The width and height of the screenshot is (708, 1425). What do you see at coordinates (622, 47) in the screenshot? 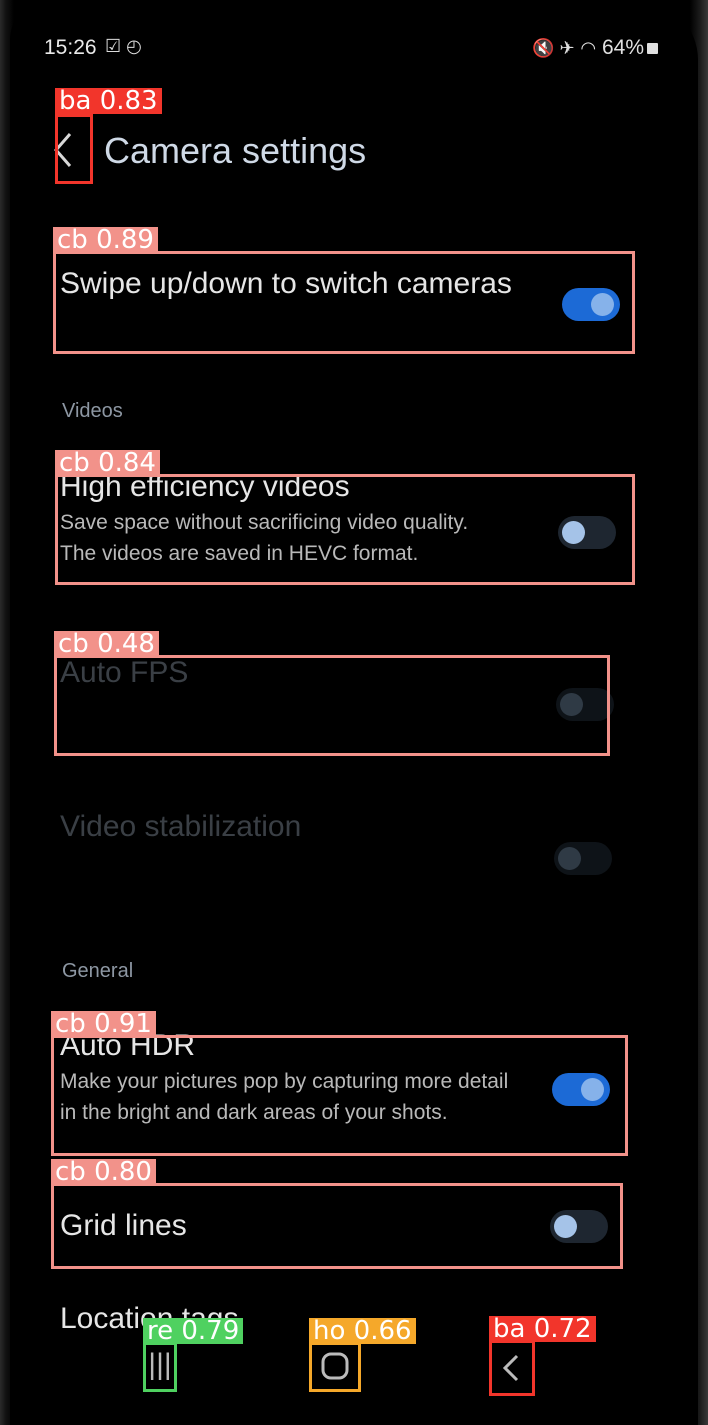
I see `battery-percent: 64%` at bounding box center [622, 47].